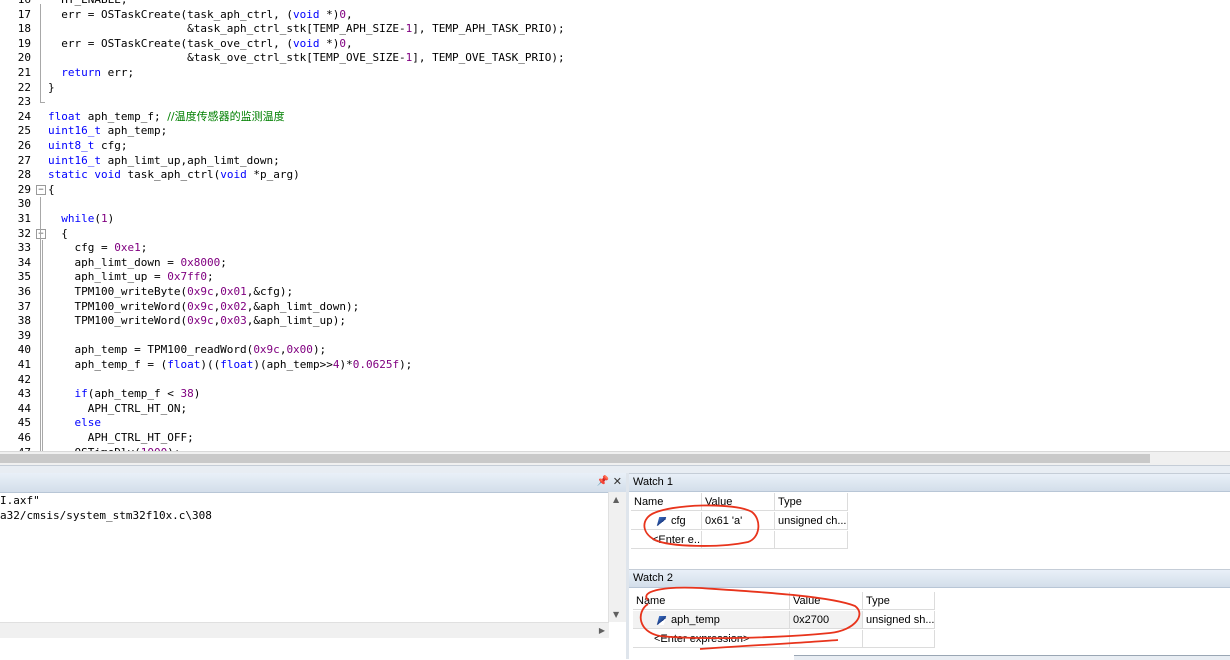 The image size is (1230, 660). Describe the element at coordinates (615, 4) in the screenshot. I see `code-line: 16 HT_ENABLE;` at that location.